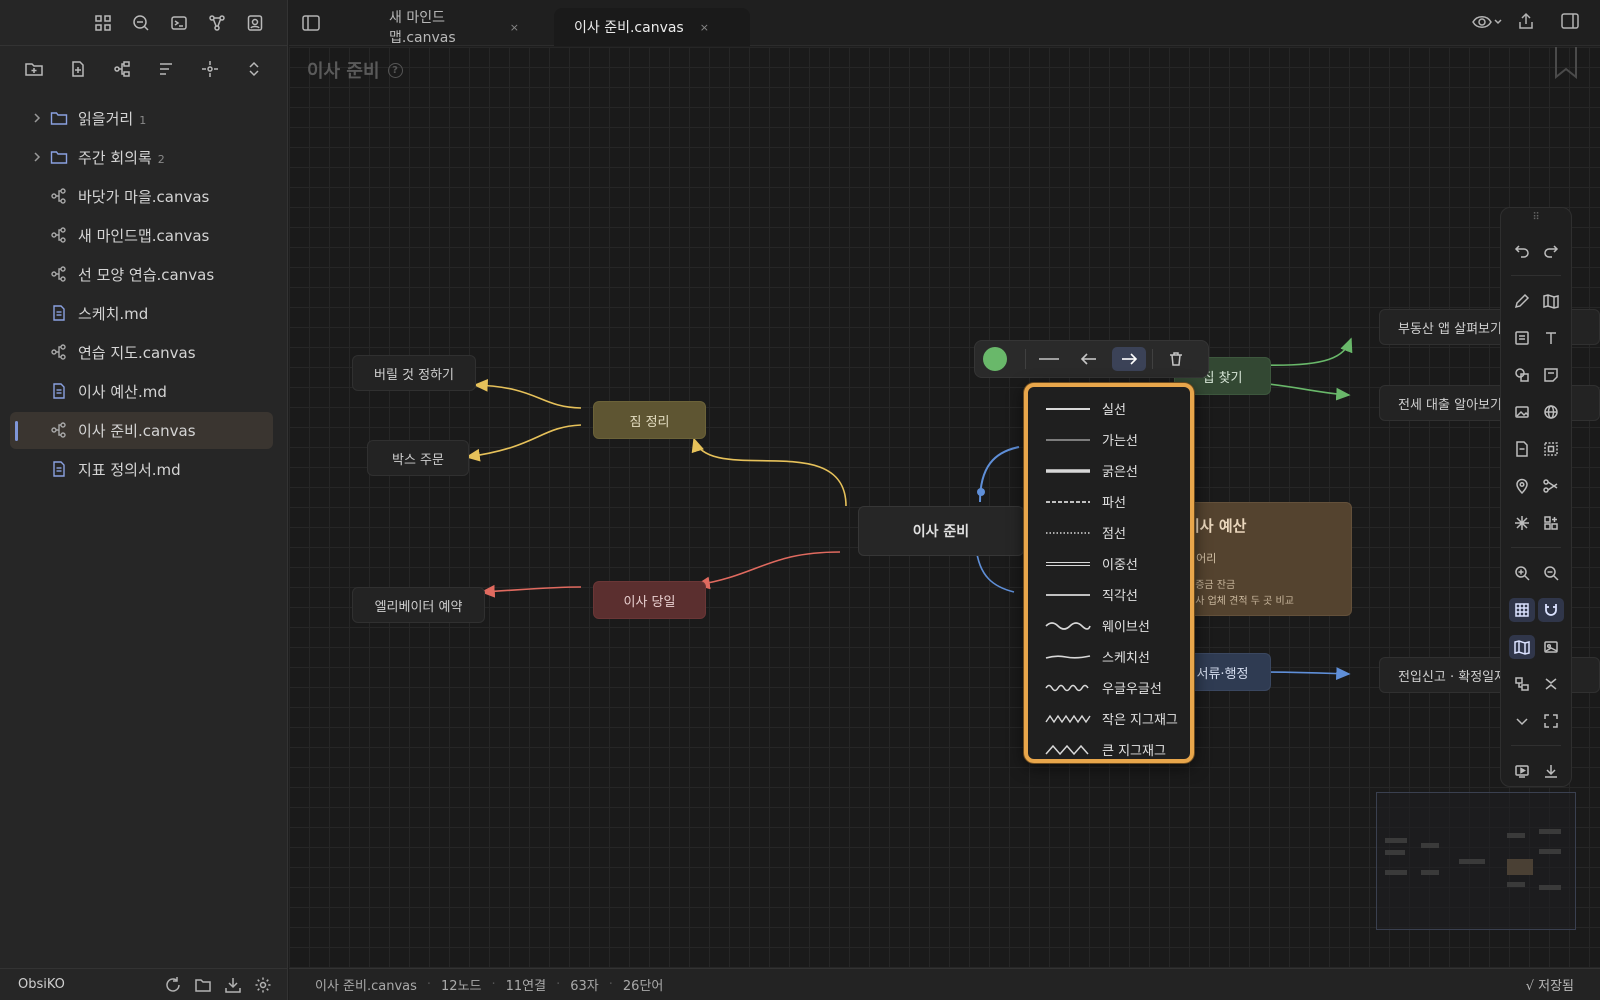 This screenshot has height=1000, width=1600. Describe the element at coordinates (414, 373) in the screenshot. I see `node-discard: 버릴 것 정하기` at that location.